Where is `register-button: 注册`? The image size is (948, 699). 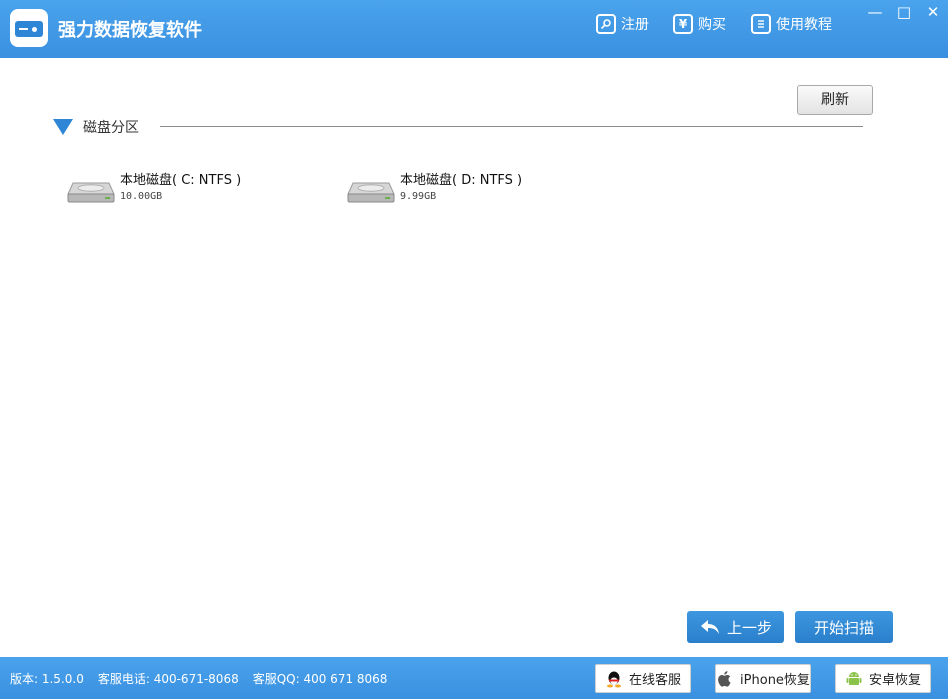 register-button: 注册 is located at coordinates (622, 24).